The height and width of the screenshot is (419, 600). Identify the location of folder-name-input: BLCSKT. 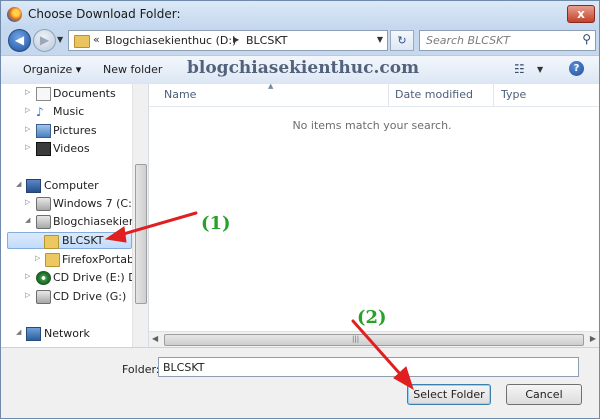
(368, 367).